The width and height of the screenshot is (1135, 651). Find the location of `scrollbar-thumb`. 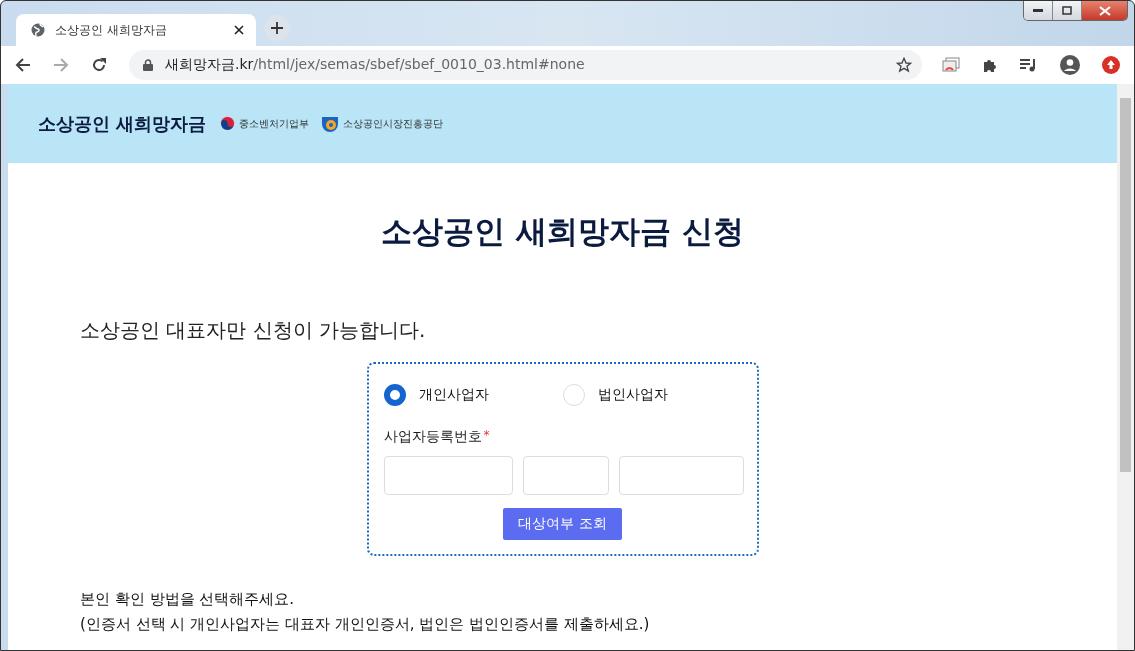

scrollbar-thumb is located at coordinates (1125, 285).